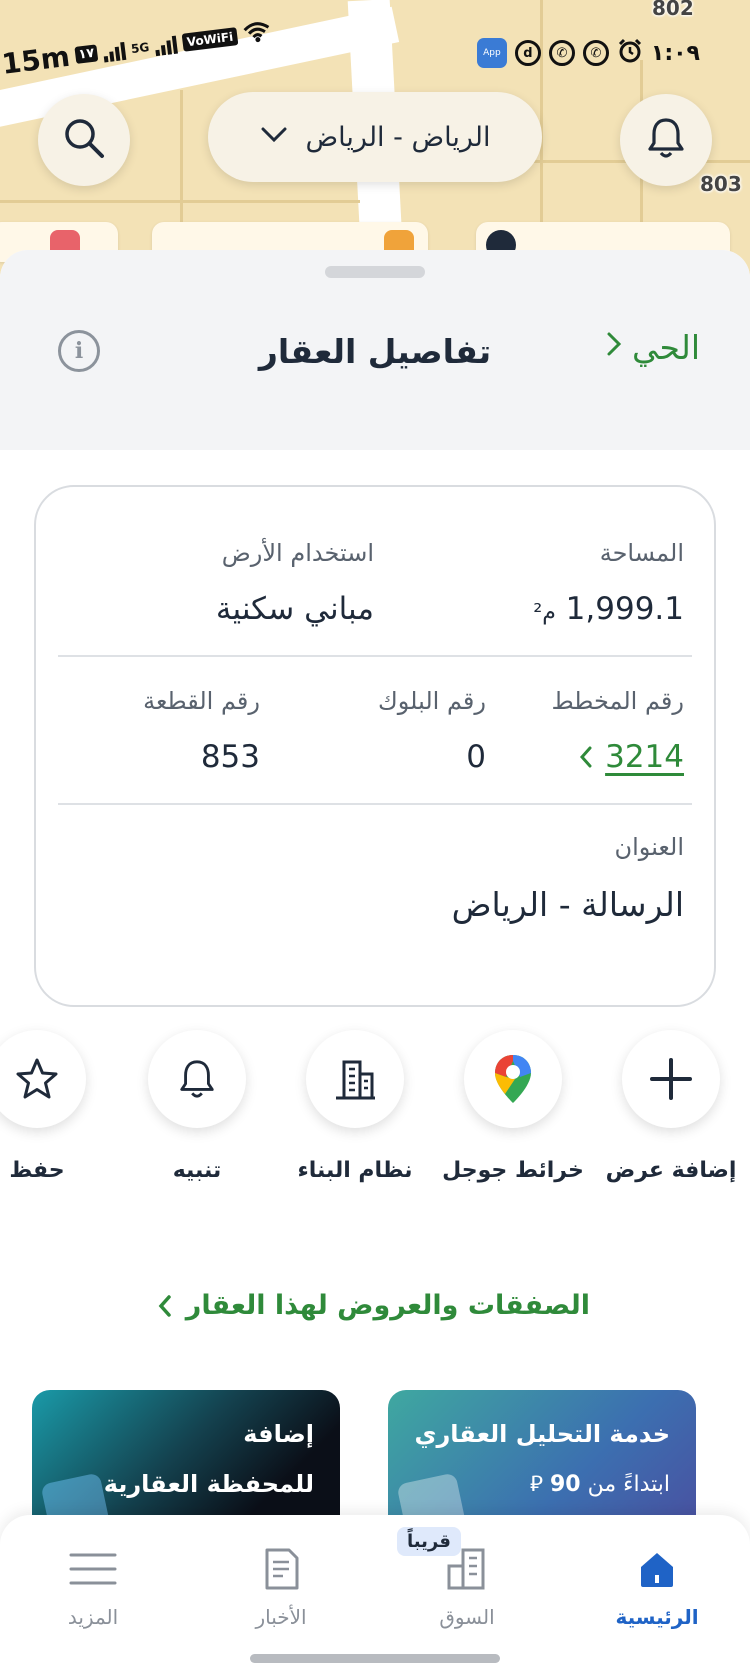 Image resolution: width=750 pixels, height=1680 pixels. I want to click on building-system-label: نظام البناء, so click(355, 1170).